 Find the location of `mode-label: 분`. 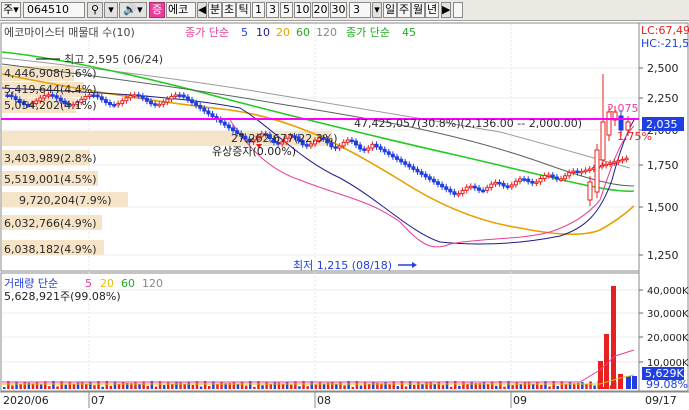

mode-label: 분 is located at coordinates (215, 9).